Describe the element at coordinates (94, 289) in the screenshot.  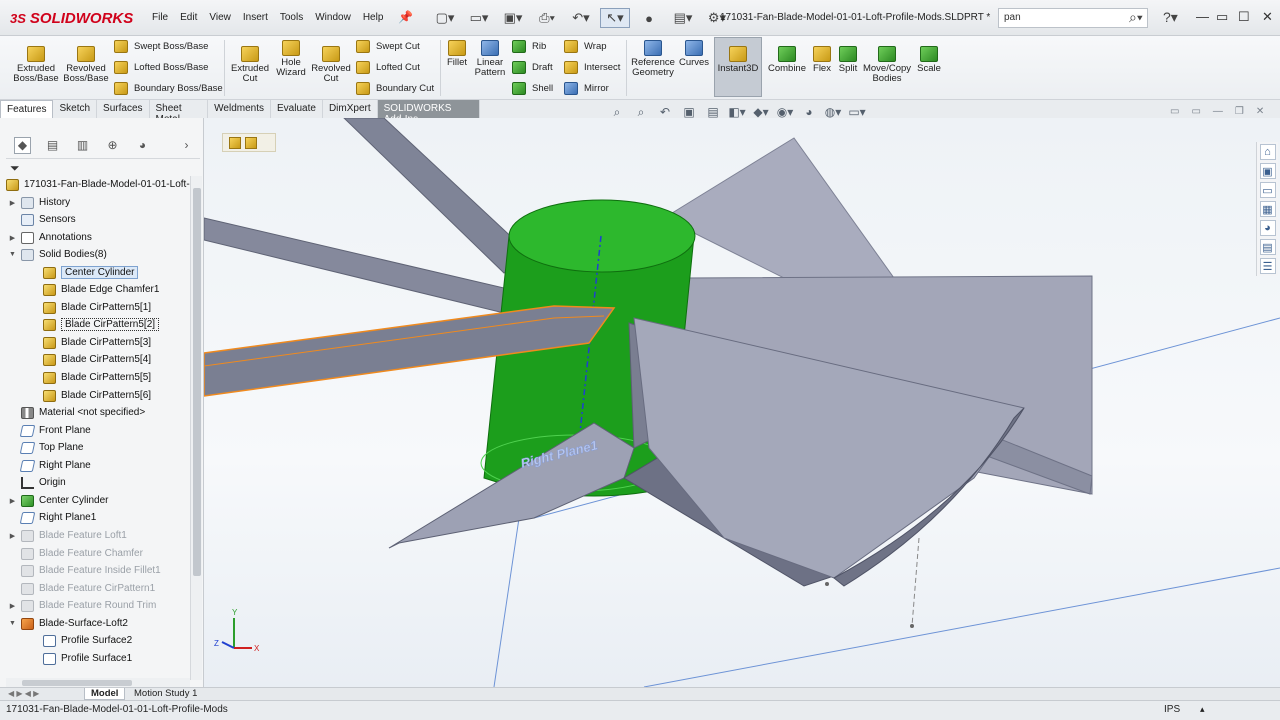
I see `tree-body-blade-edge-chamfer: Blade Edge Chamfer1` at that location.